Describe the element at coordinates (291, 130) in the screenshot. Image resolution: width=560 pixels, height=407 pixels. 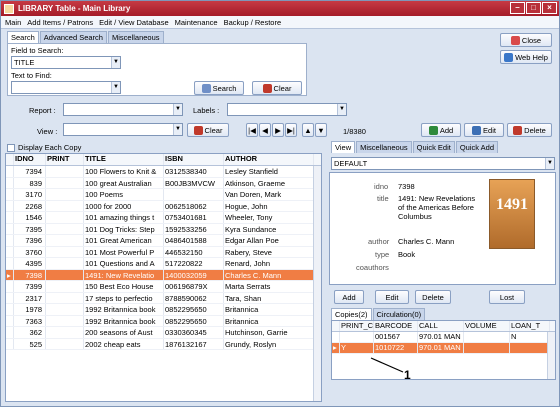
I see `last-record-button: ▶|` at that location.